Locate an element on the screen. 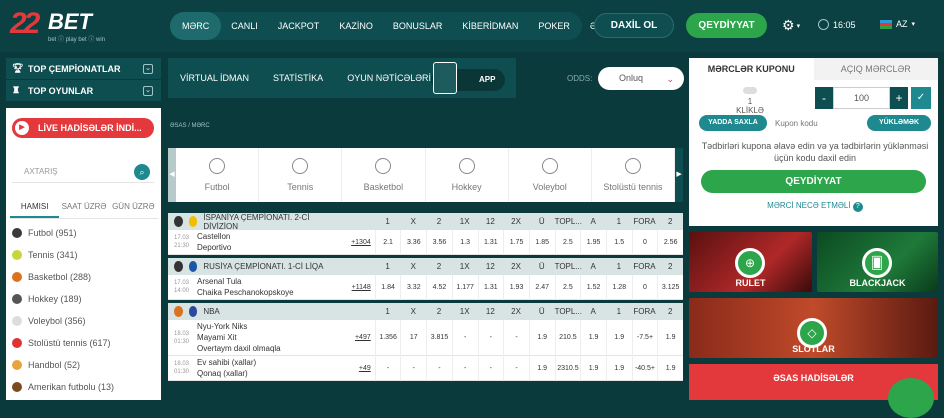 The width and height of the screenshot is (944, 418). event-teams: Arsenal Tula Chaika Peschanokopskoye is located at coordinates (271, 287).